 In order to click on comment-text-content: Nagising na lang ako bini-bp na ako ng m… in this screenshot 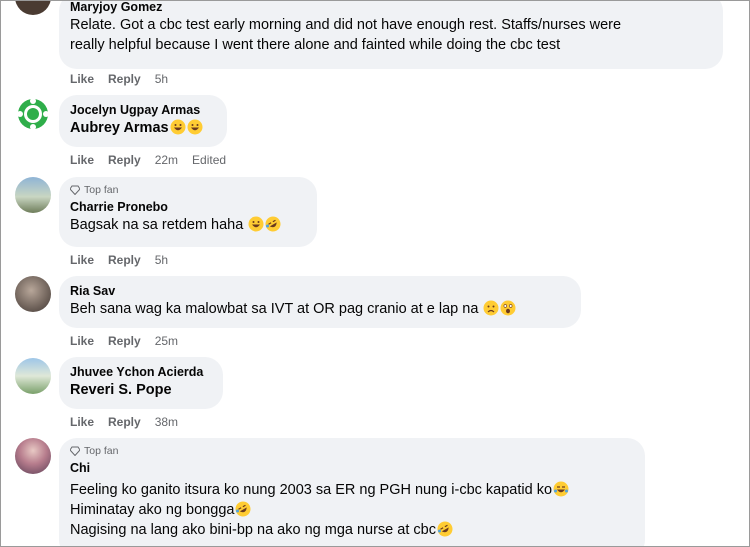, I will do `click(253, 530)`.